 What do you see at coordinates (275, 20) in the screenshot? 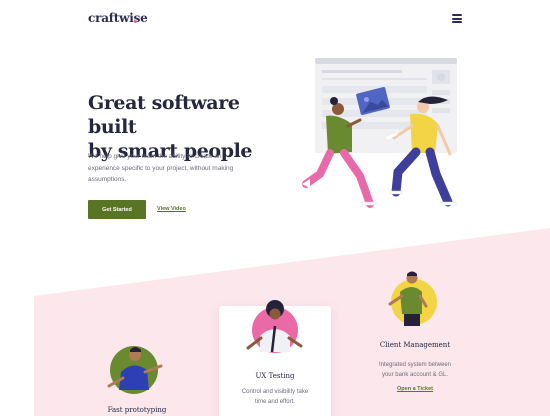
I see `site-header: craftwise` at bounding box center [275, 20].